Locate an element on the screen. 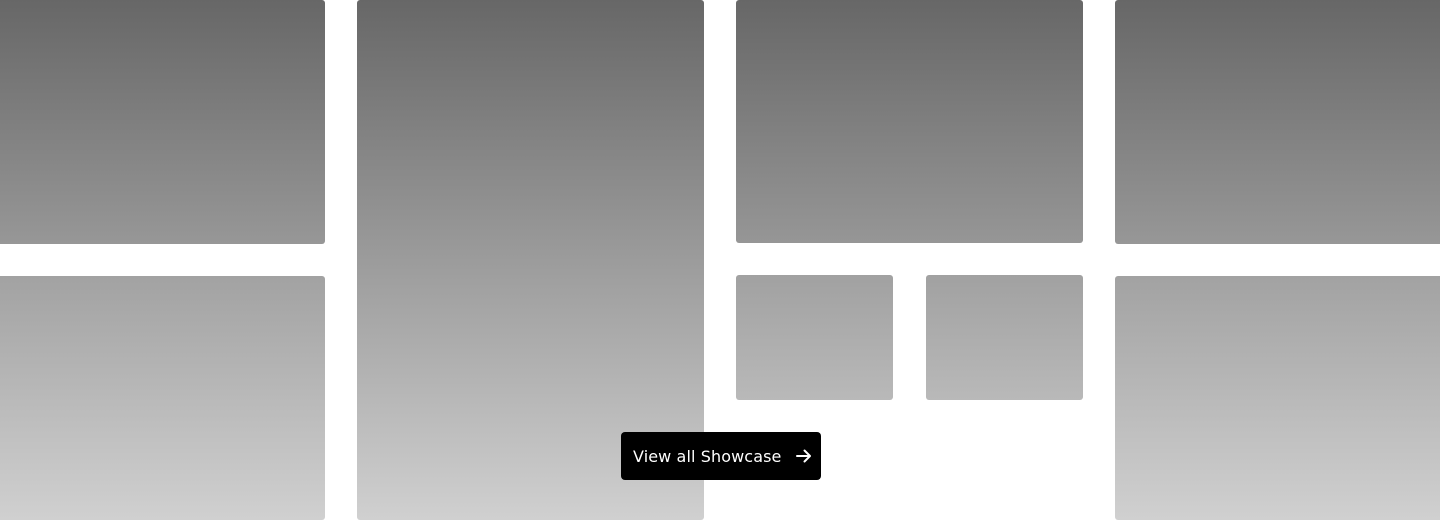  view-all-showcase-button: View all Showcase is located at coordinates (721, 456).